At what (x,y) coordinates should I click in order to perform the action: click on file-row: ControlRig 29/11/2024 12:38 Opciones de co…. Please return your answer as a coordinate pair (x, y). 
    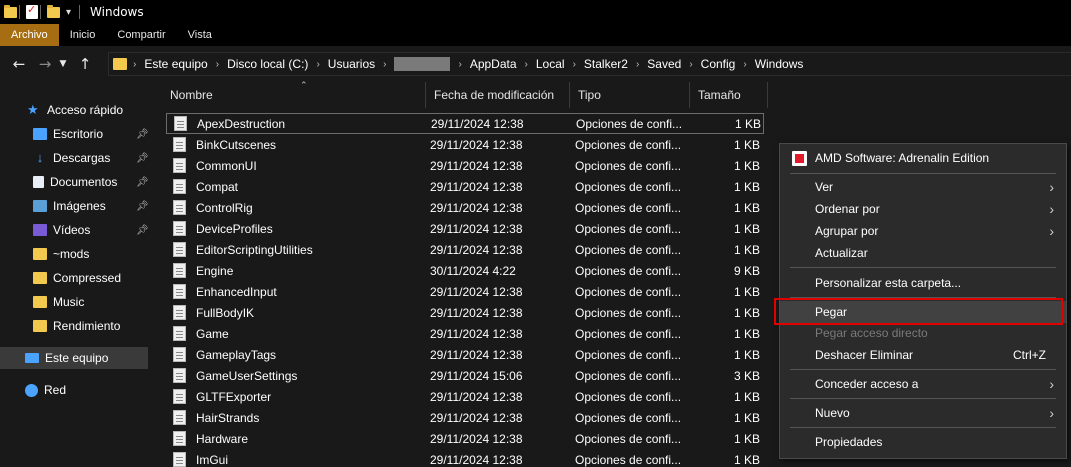
    Looking at the image, I should click on (465, 207).